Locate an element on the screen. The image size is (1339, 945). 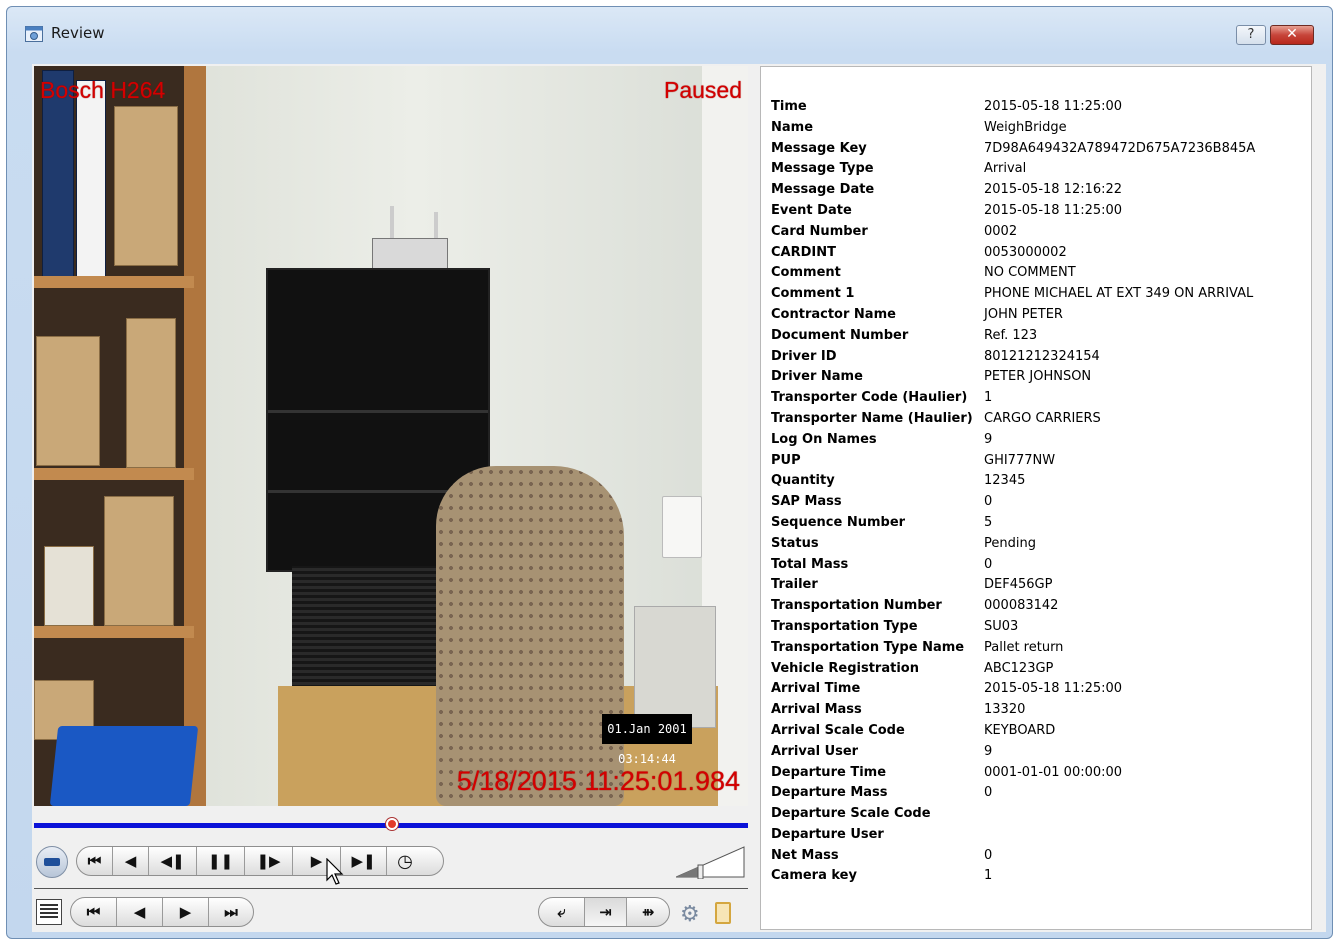
camera-icon is located at coordinates (52, 862).